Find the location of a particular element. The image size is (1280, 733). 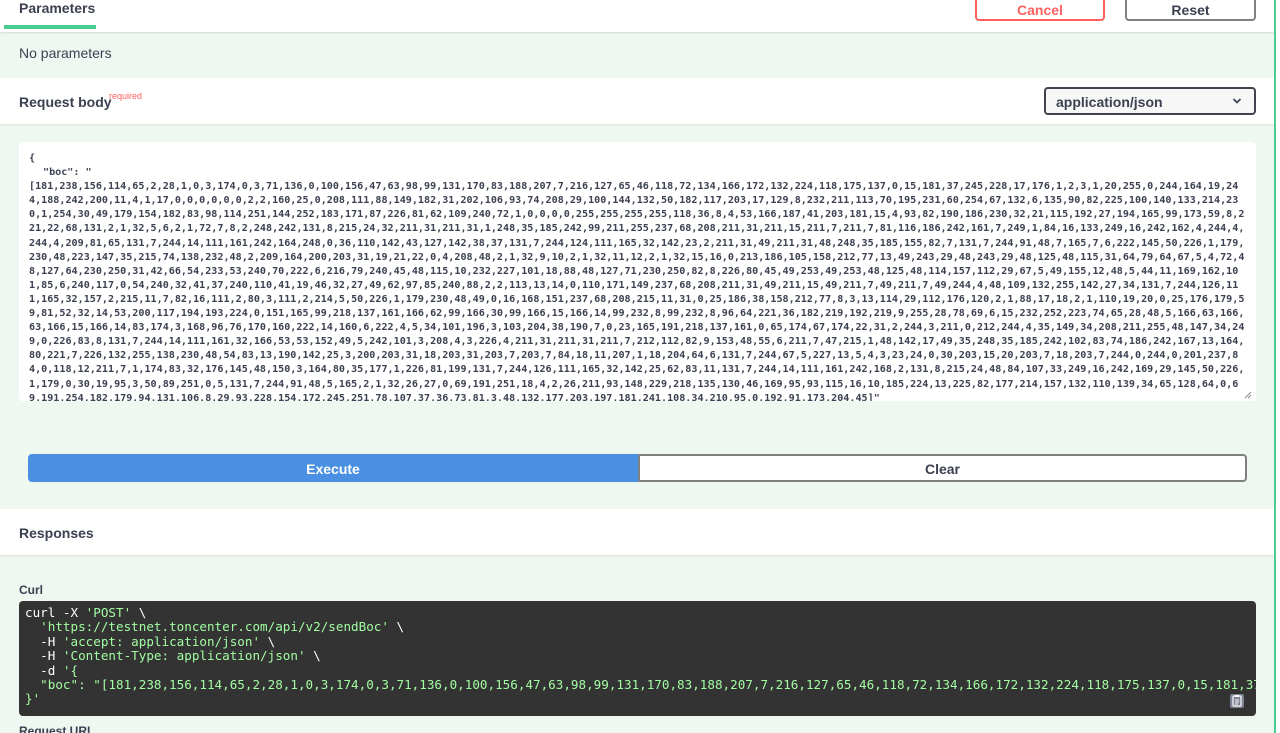

execute-button: Execute is located at coordinates (333, 468).